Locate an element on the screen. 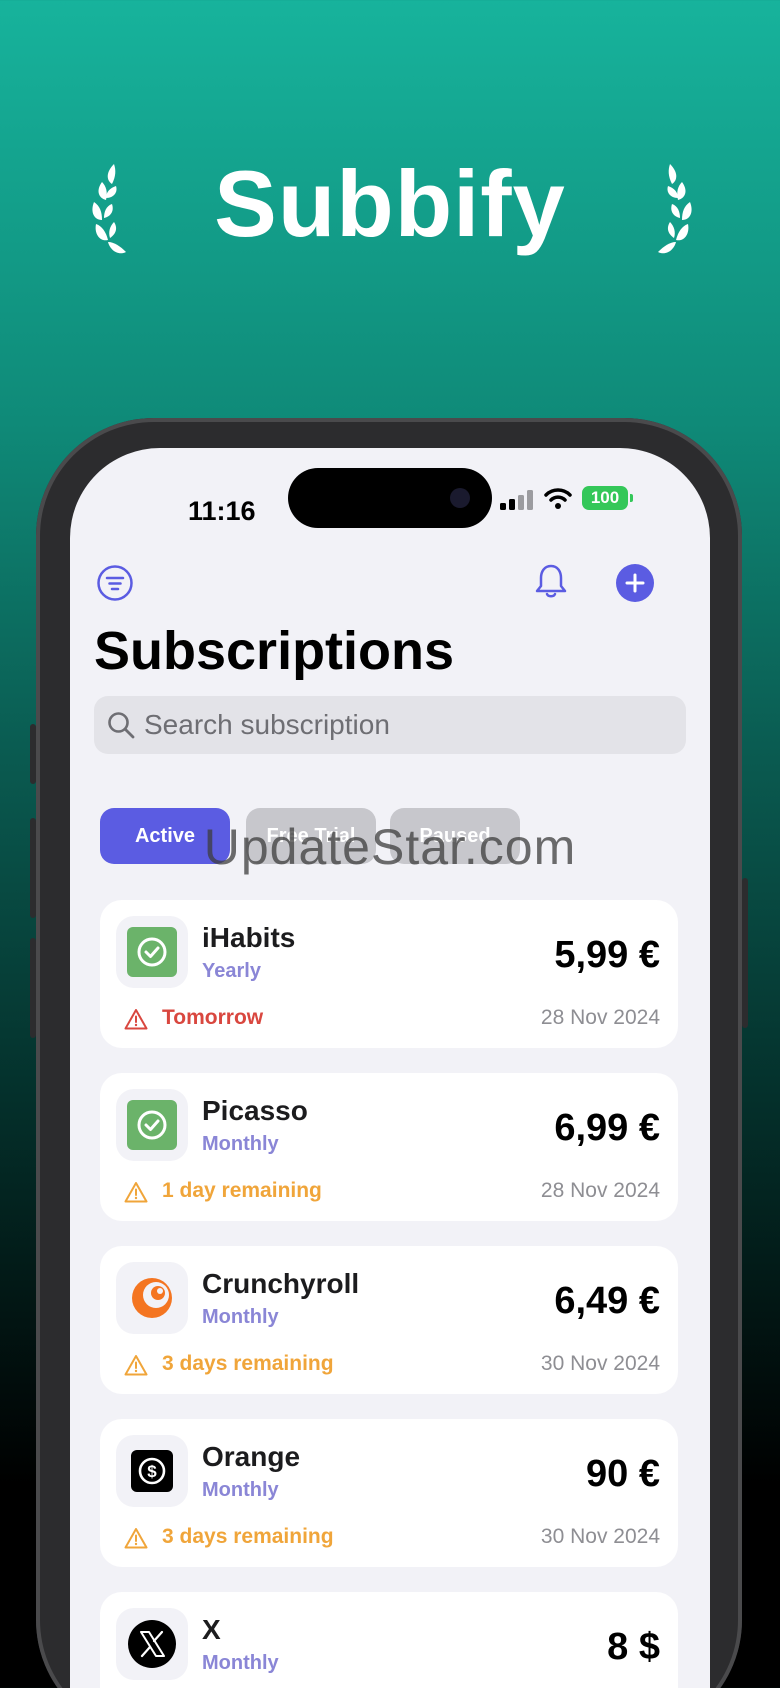 The image size is (780, 1688). subscription-price: 90 € is located at coordinates (623, 1474).